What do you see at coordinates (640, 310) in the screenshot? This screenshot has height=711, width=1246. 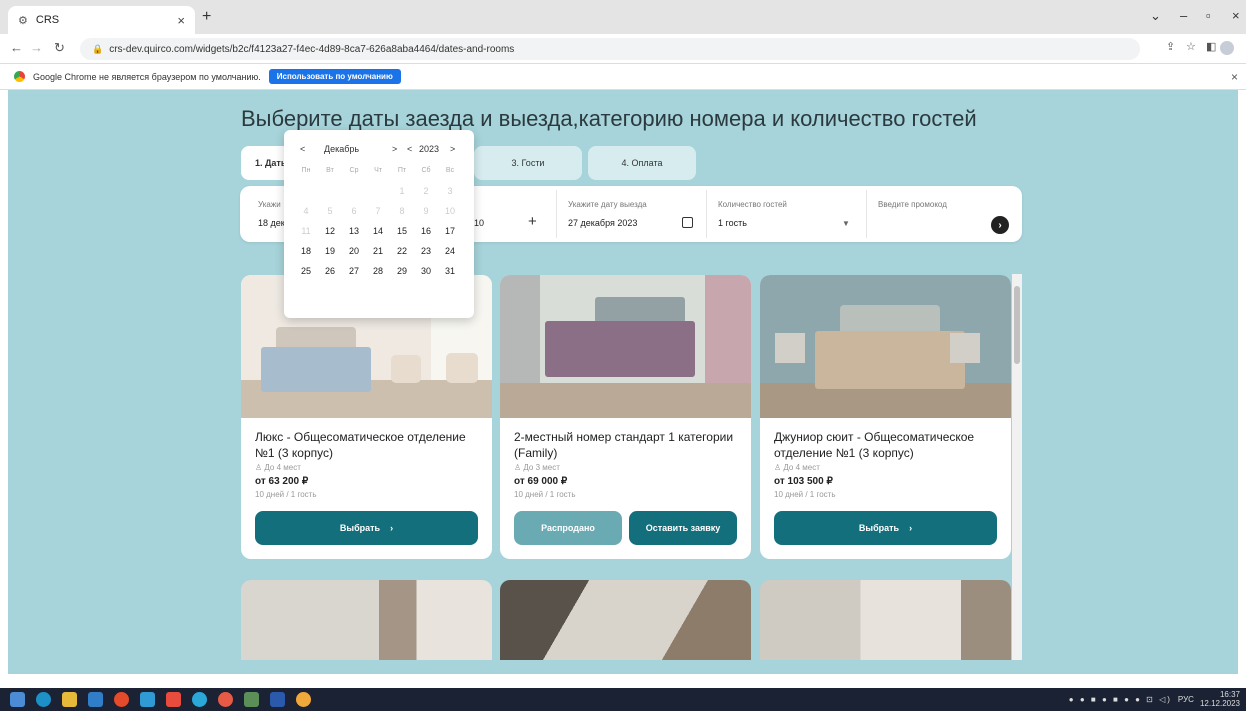 I see `photo-headboard` at bounding box center [640, 310].